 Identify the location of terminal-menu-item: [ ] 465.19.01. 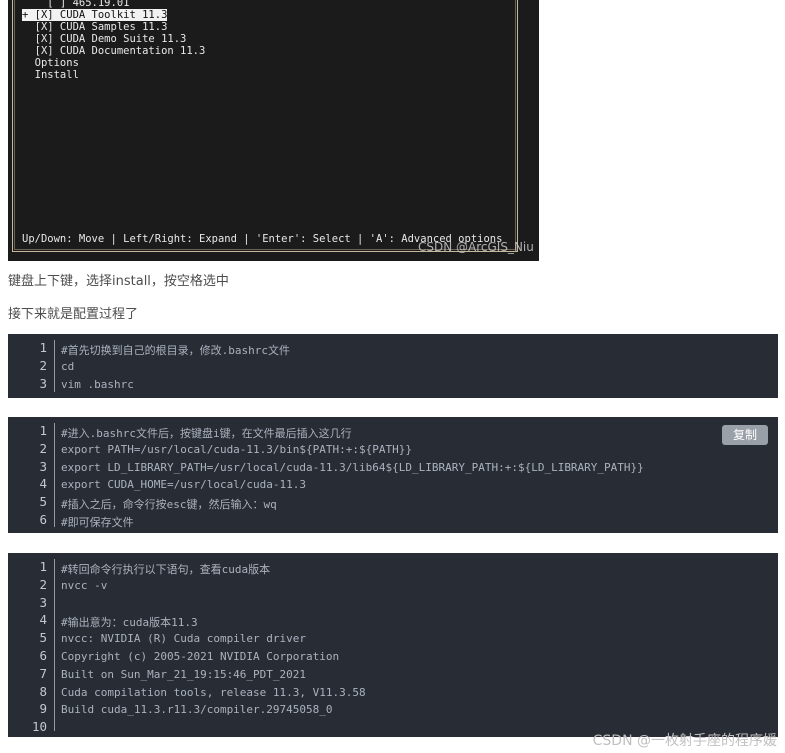
(76, 4).